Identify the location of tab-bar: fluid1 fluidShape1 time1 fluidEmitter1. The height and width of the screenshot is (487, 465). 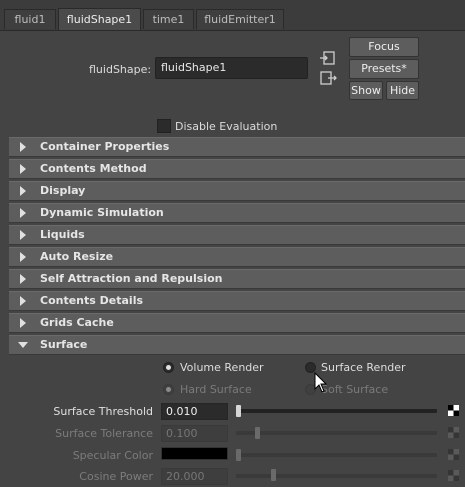
(232, 15).